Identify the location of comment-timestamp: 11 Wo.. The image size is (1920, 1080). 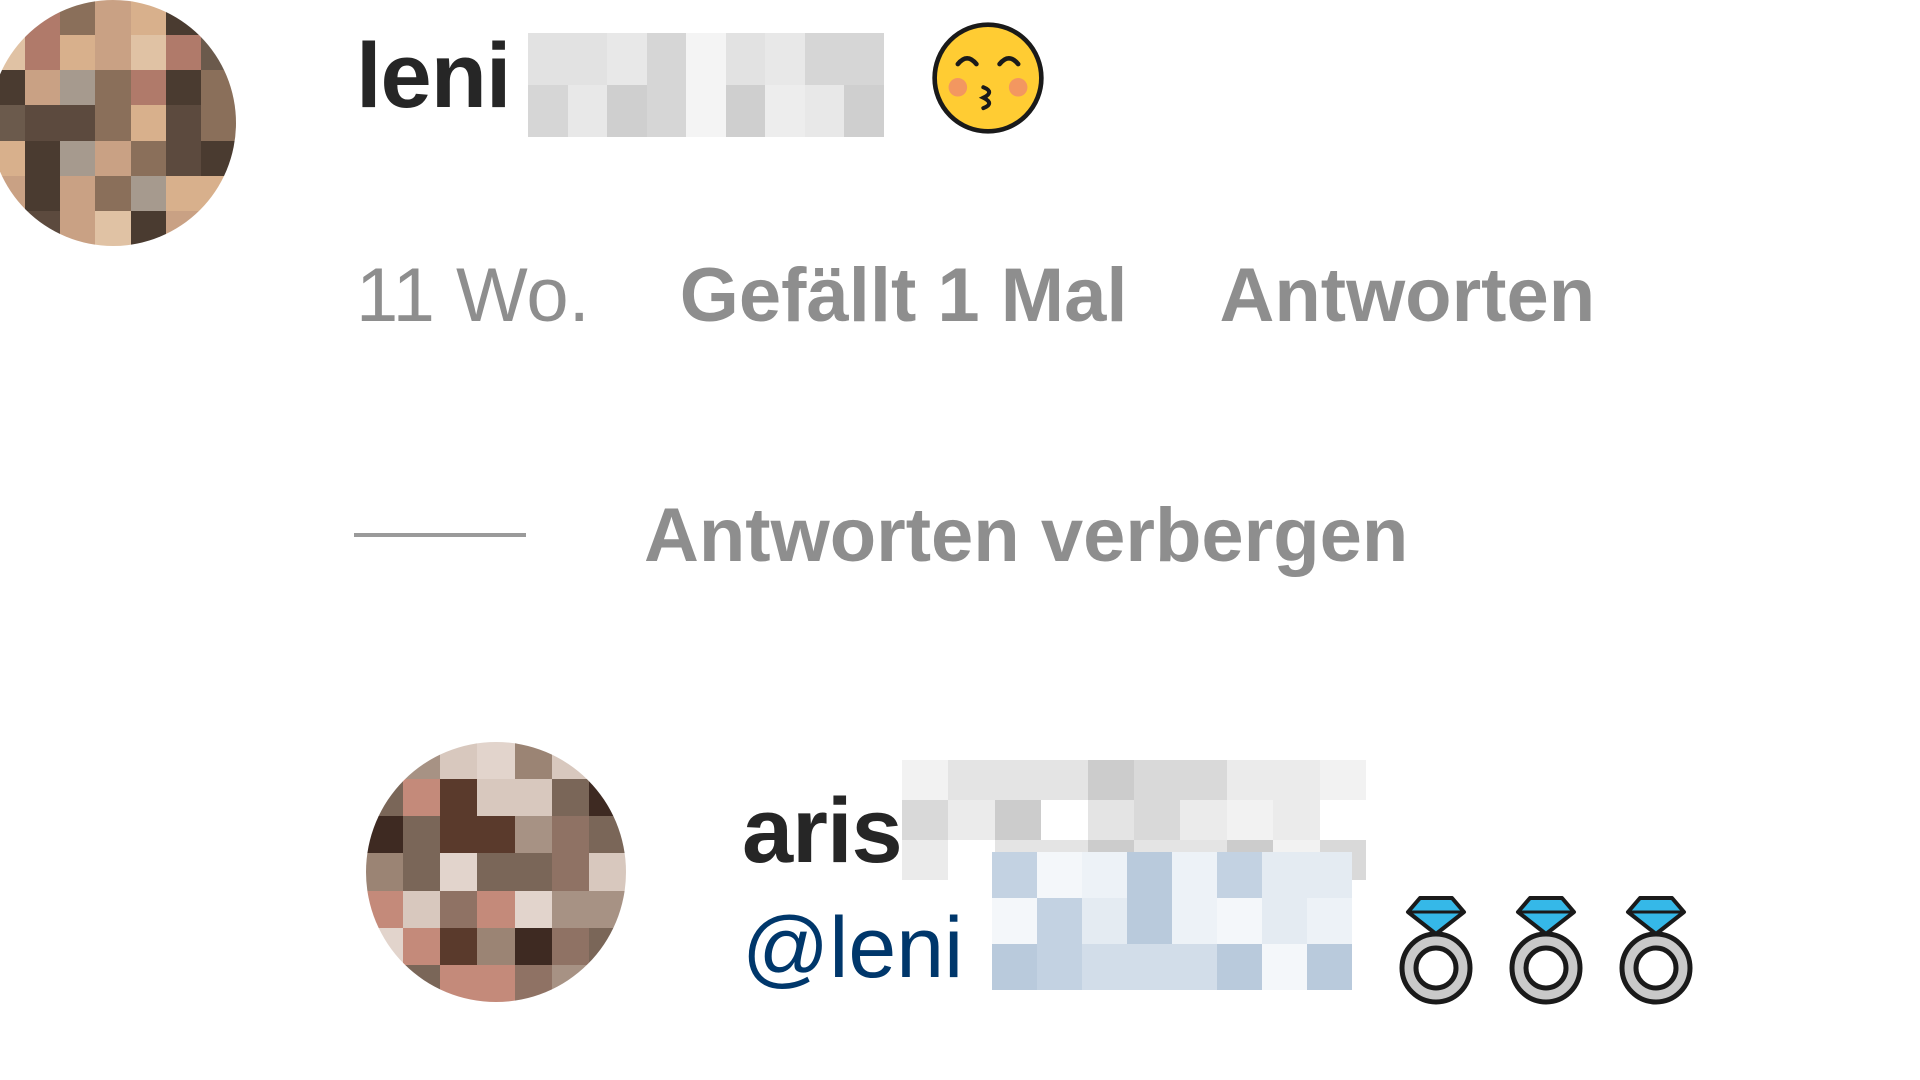
(473, 295).